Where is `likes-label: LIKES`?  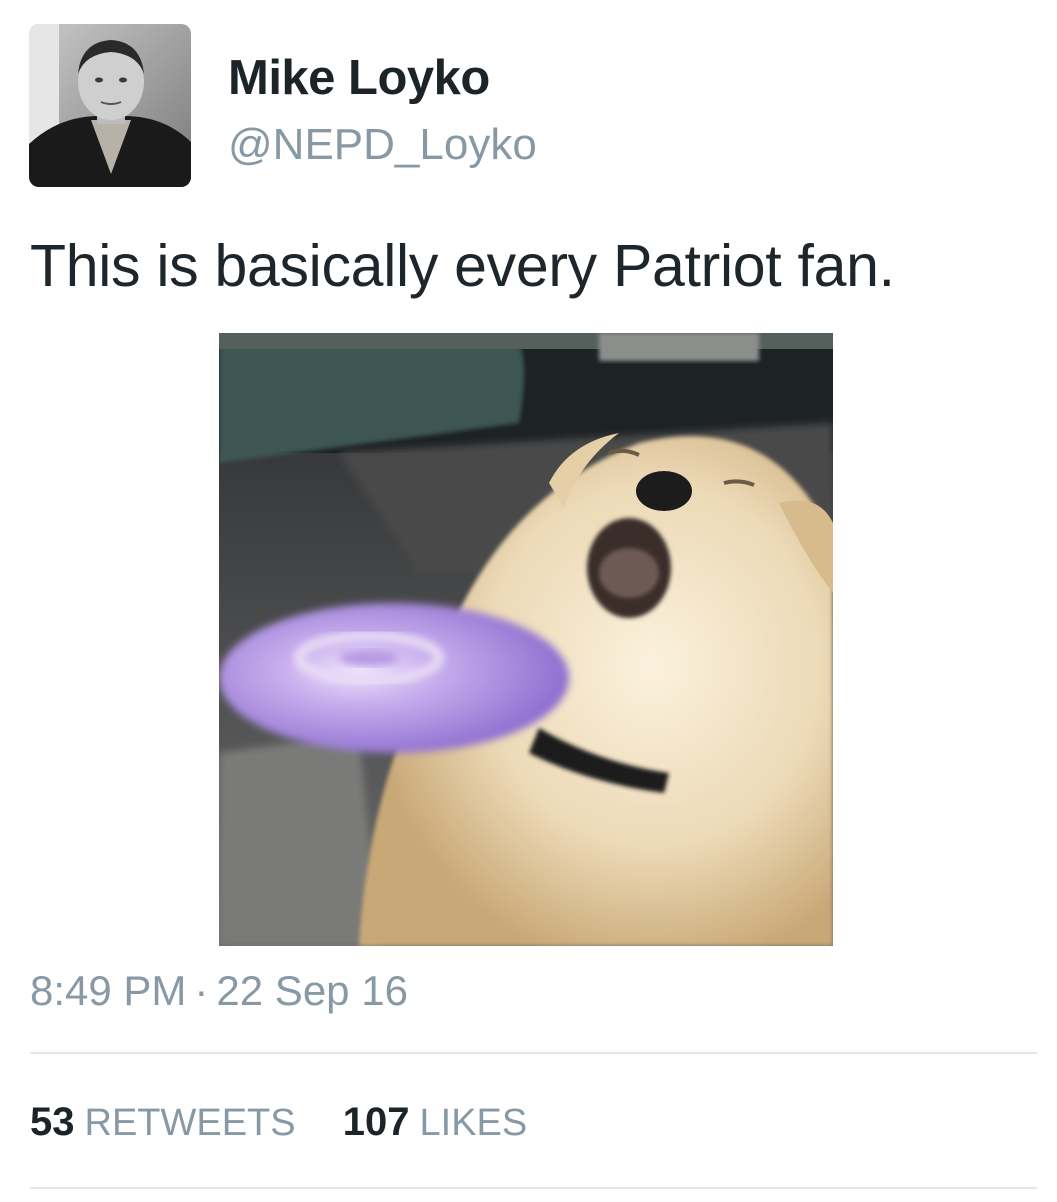
likes-label: LIKES is located at coordinates (473, 1123).